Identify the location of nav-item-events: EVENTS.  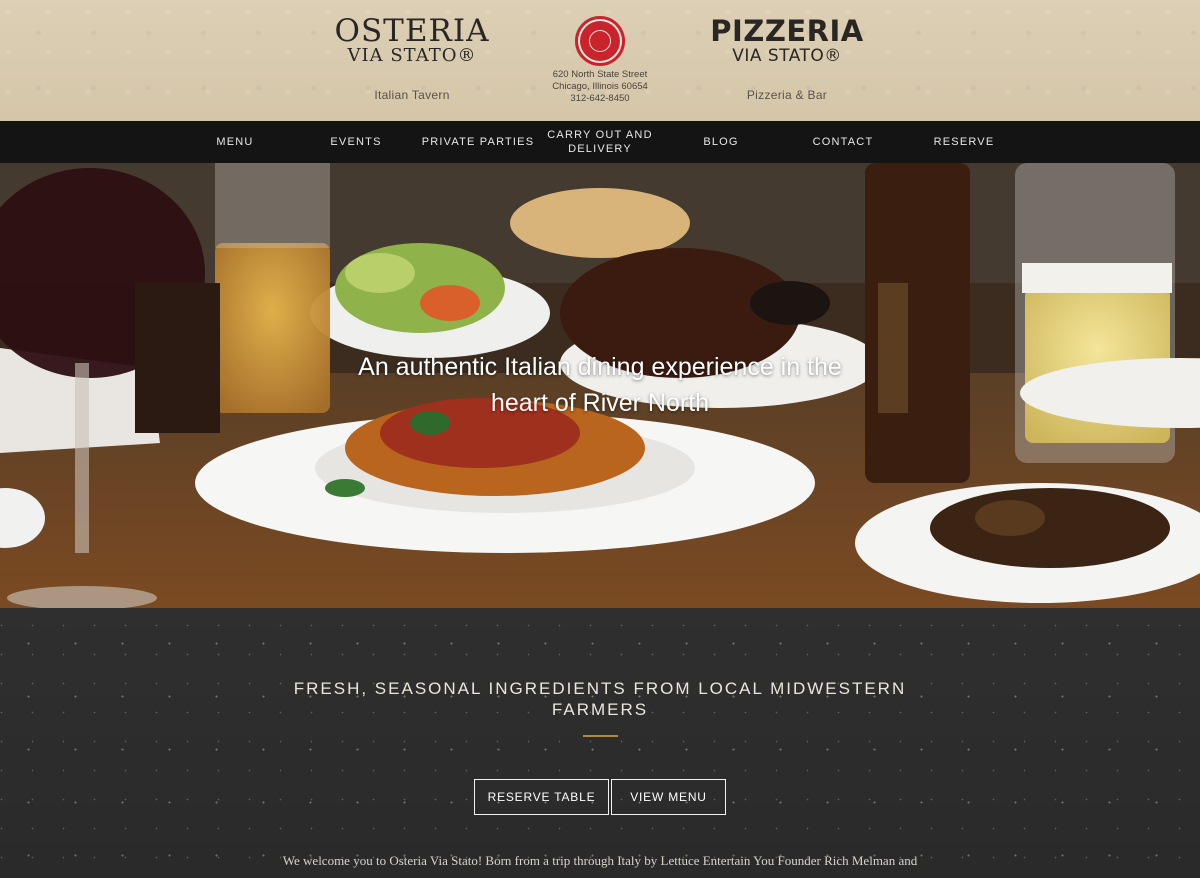
(356, 142).